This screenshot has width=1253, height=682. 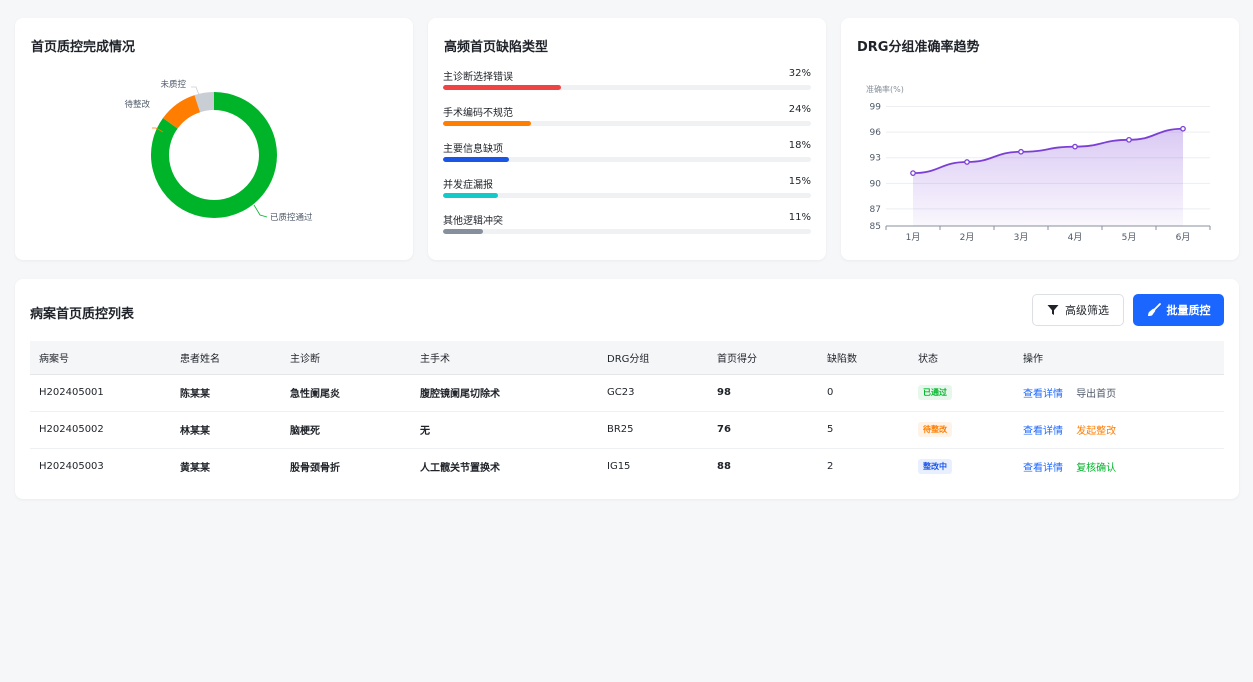 What do you see at coordinates (875, 159) in the screenshot?
I see `y-tick-label: 93` at bounding box center [875, 159].